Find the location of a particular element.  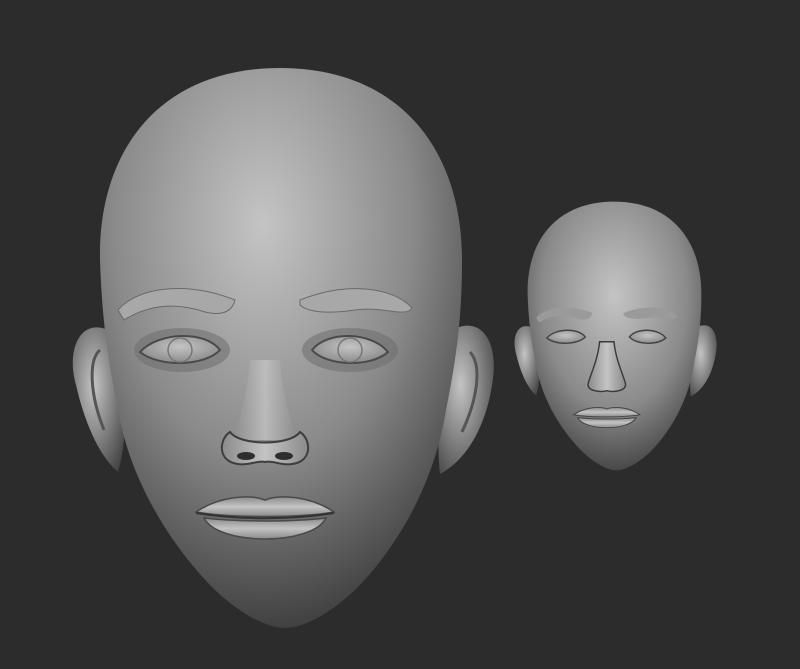

large-head-right-nostril is located at coordinates (284, 456).